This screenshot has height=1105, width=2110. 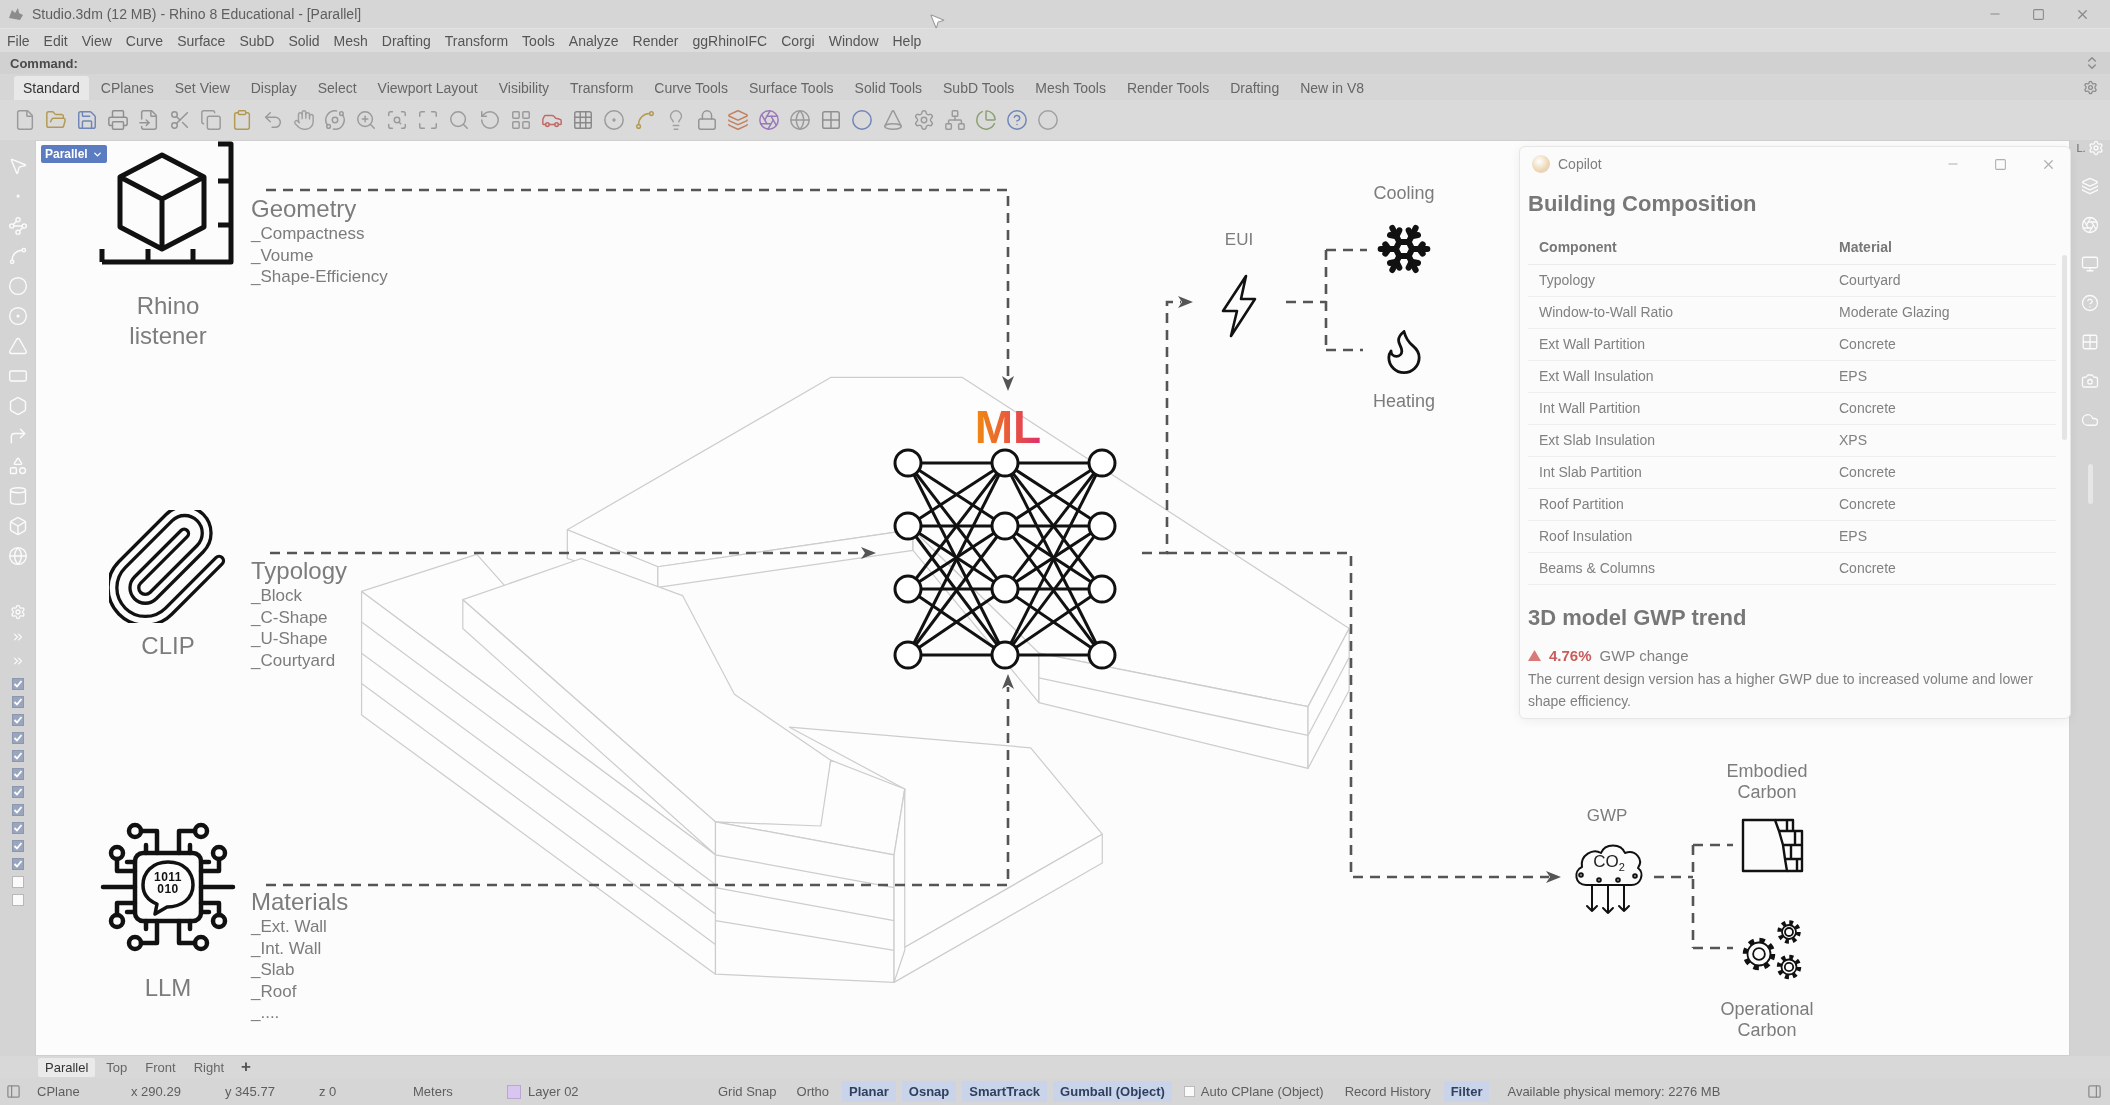 What do you see at coordinates (893, 120) in the screenshot?
I see `cone-icon` at bounding box center [893, 120].